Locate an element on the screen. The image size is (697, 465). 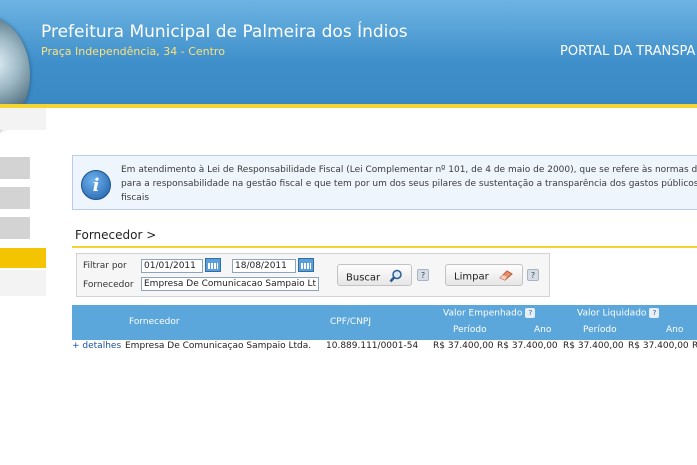
search-button: Buscar is located at coordinates (375, 275).